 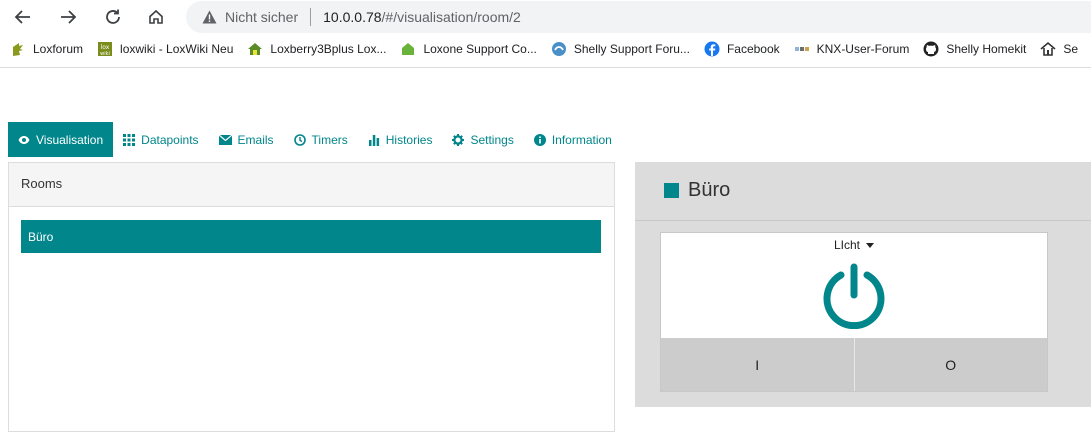 I want to click on info-icon, so click(x=539, y=139).